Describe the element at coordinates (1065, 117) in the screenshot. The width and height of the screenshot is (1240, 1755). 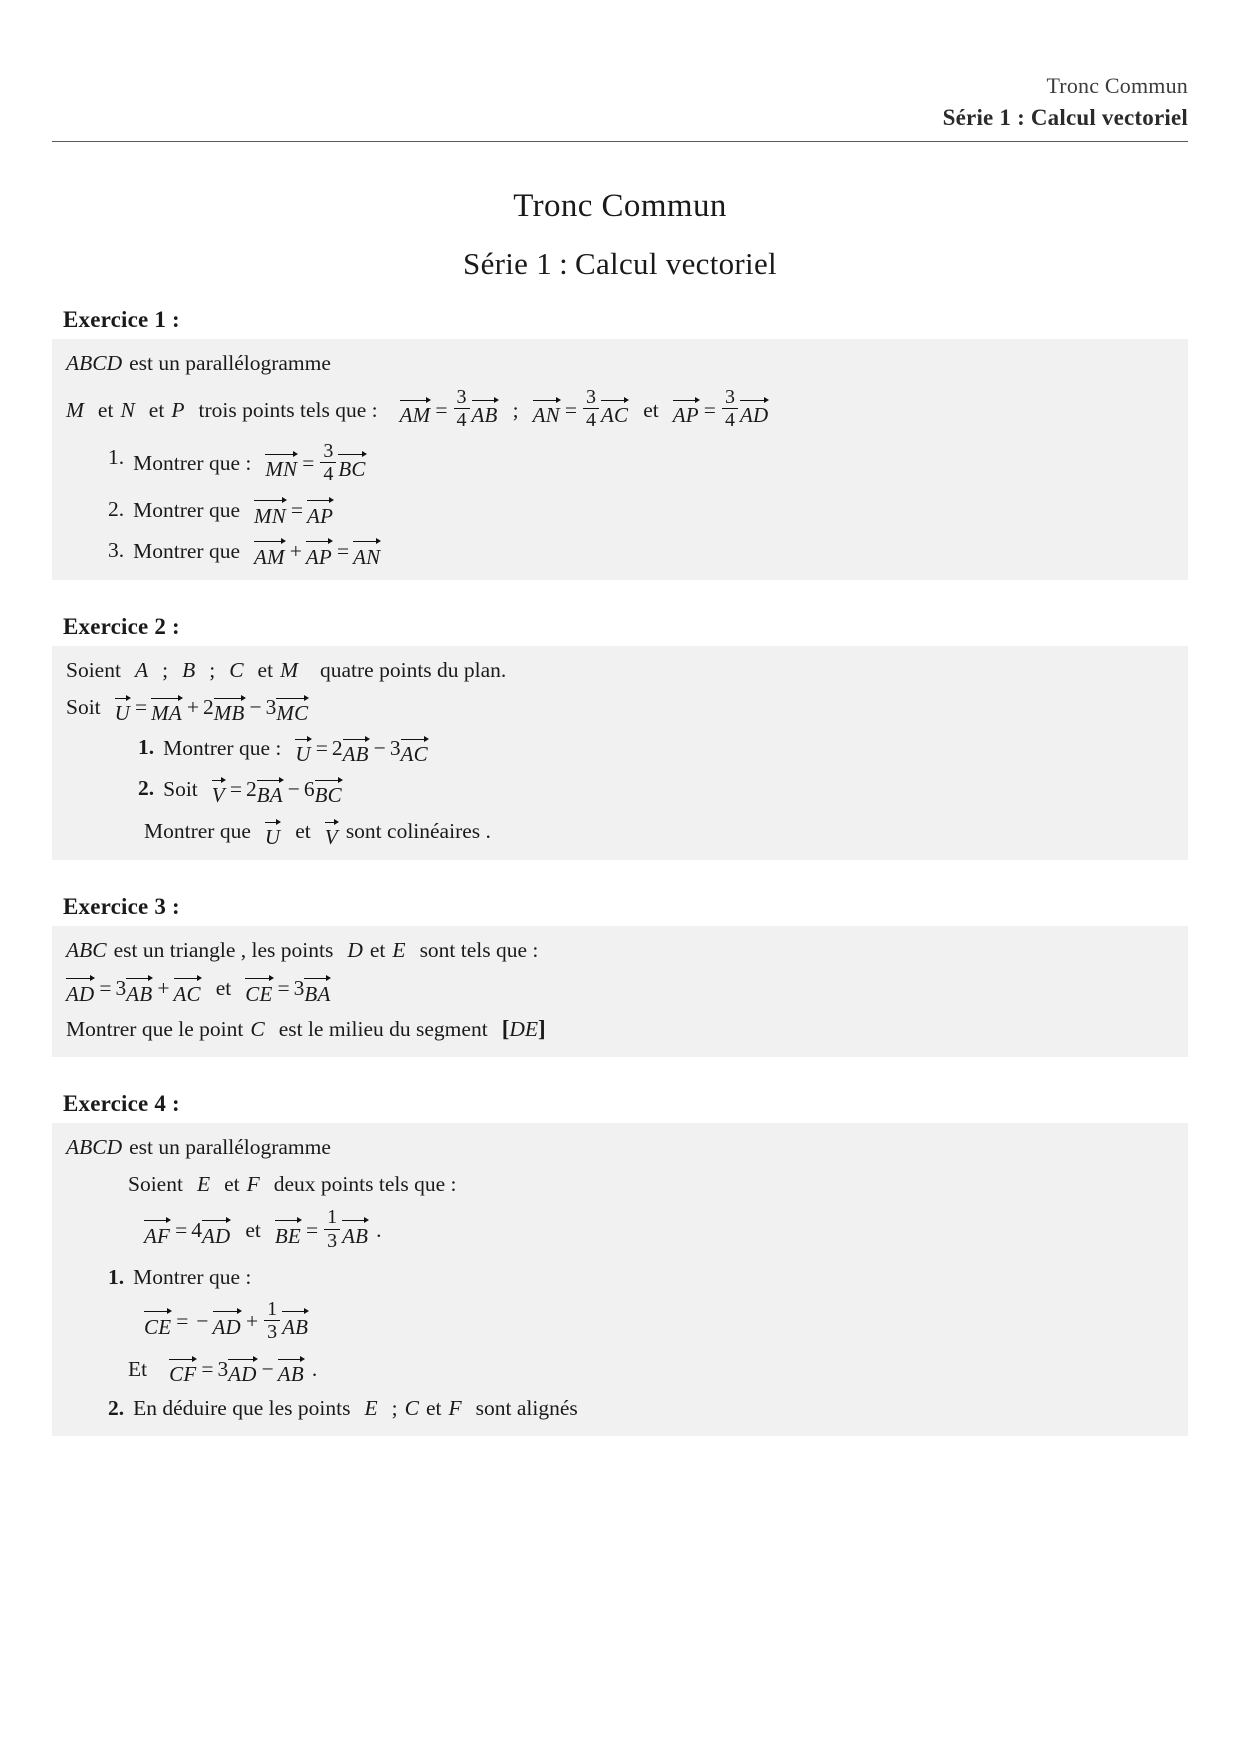
I see `running-header-line2: Série 1 : Calcul vectoriel` at that location.